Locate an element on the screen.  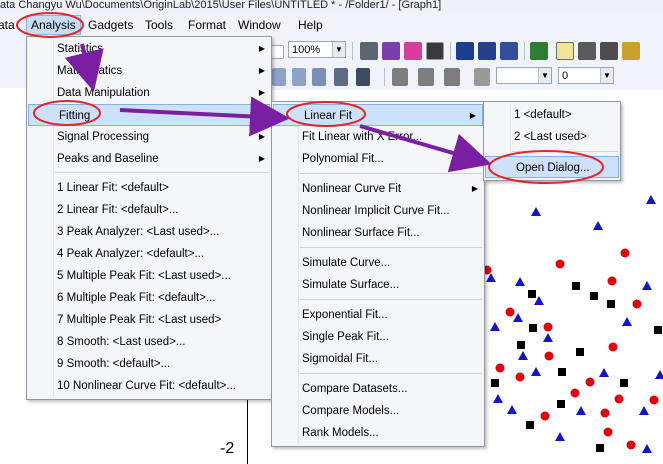
menu-item-data-manipulation: Data Manipulation ▶ is located at coordinates (149, 93).